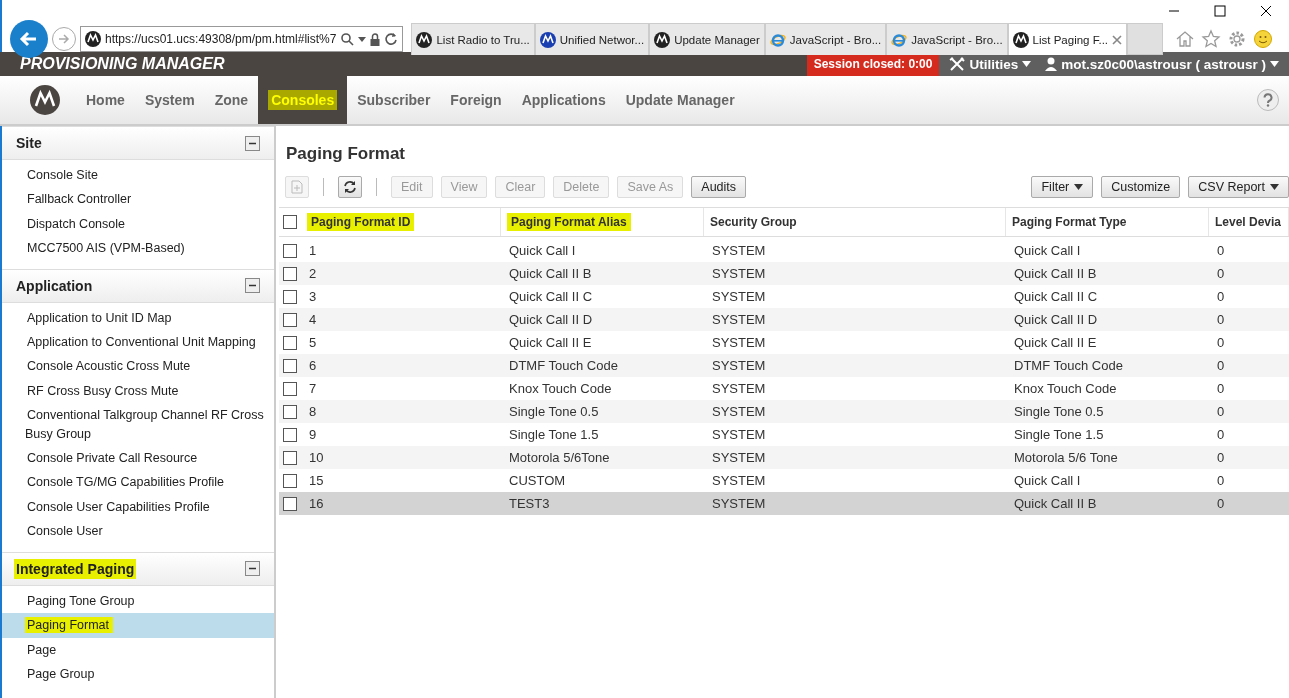  I want to click on motorola-logo-icon, so click(662, 39).